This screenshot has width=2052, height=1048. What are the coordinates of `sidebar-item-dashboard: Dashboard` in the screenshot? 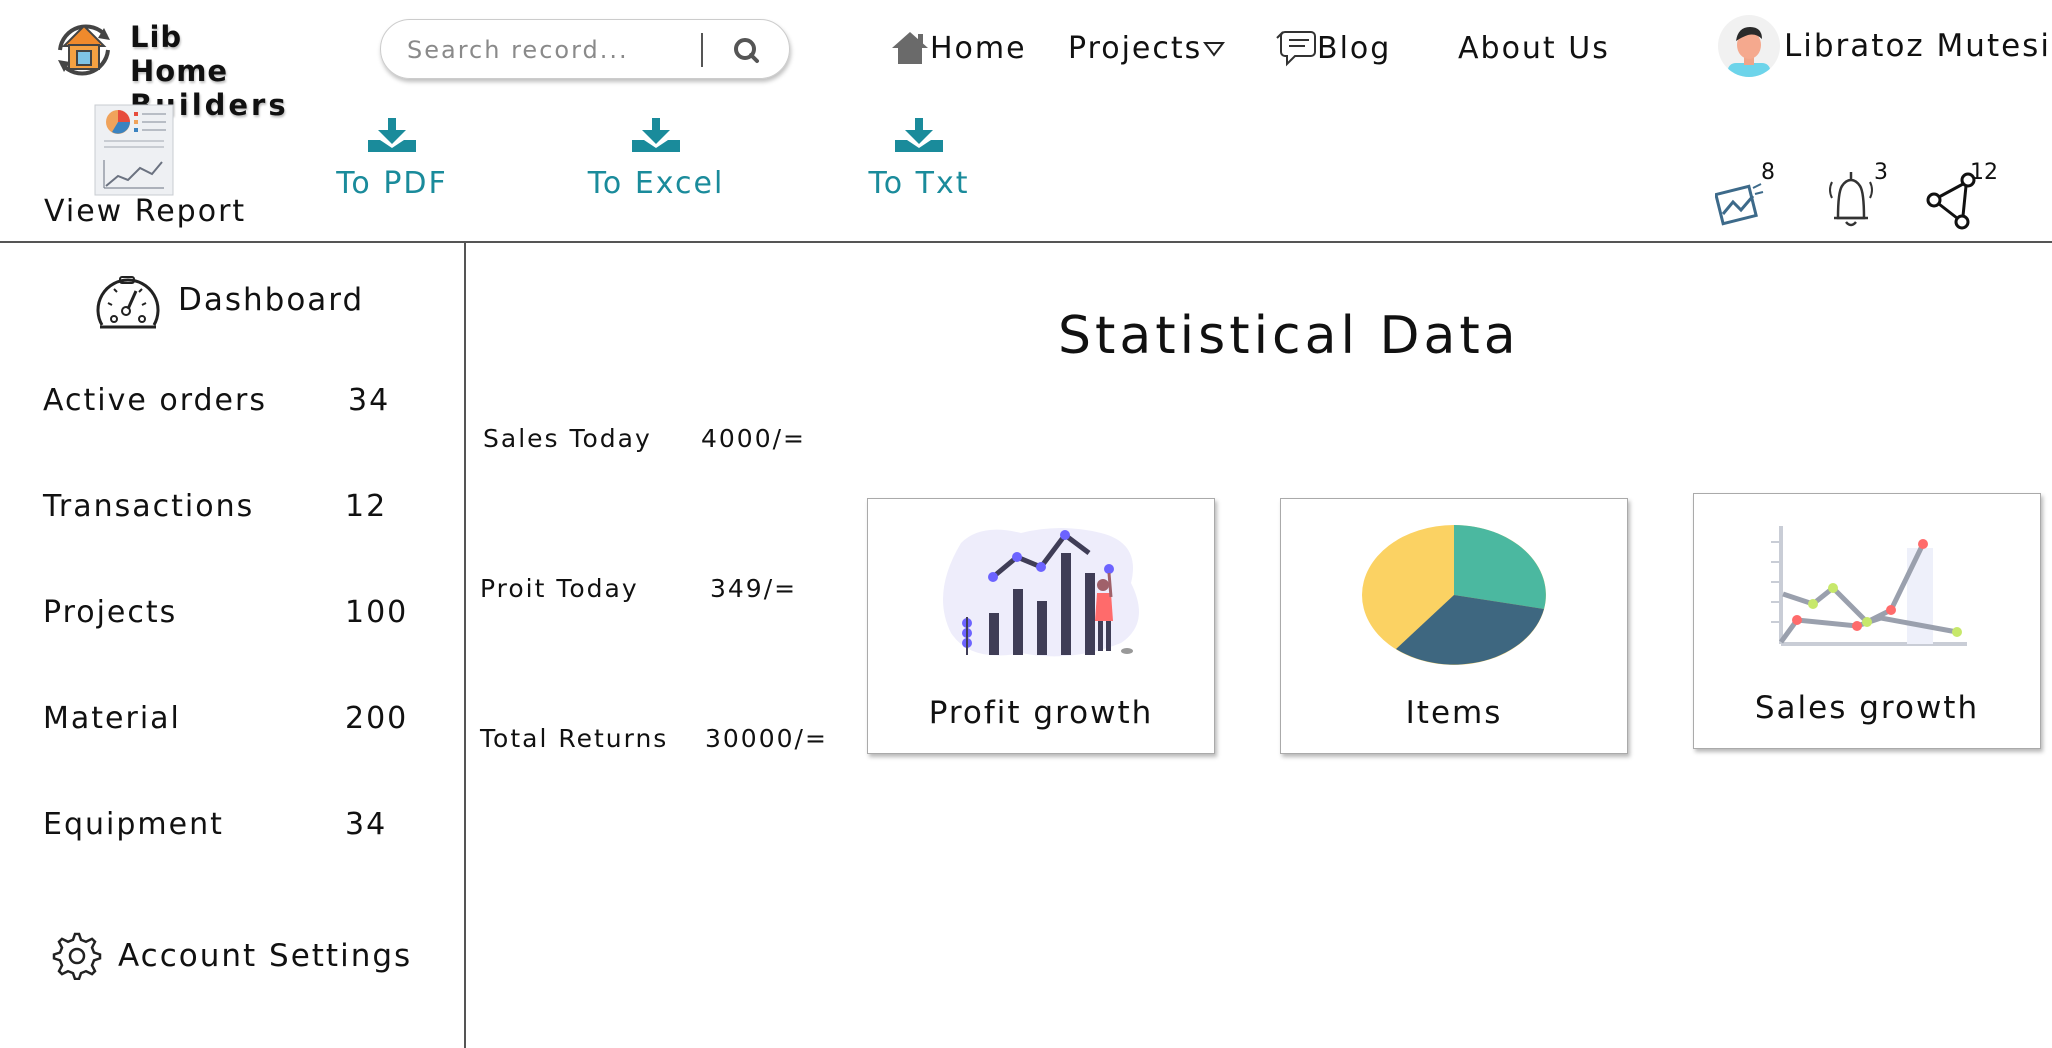 It's located at (228, 300).